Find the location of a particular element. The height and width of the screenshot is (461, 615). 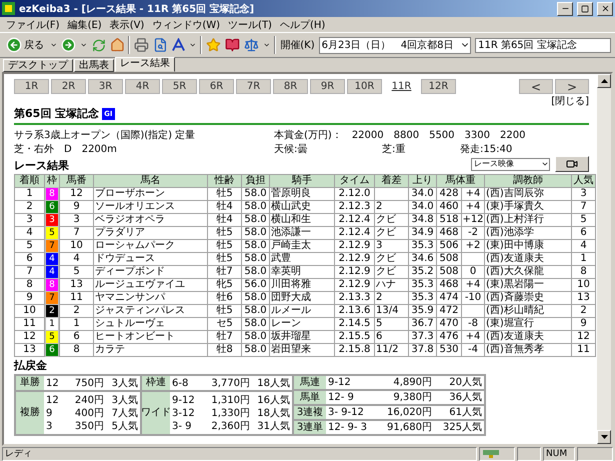

menu-item: ウィンドウ(W) is located at coordinates (186, 25).